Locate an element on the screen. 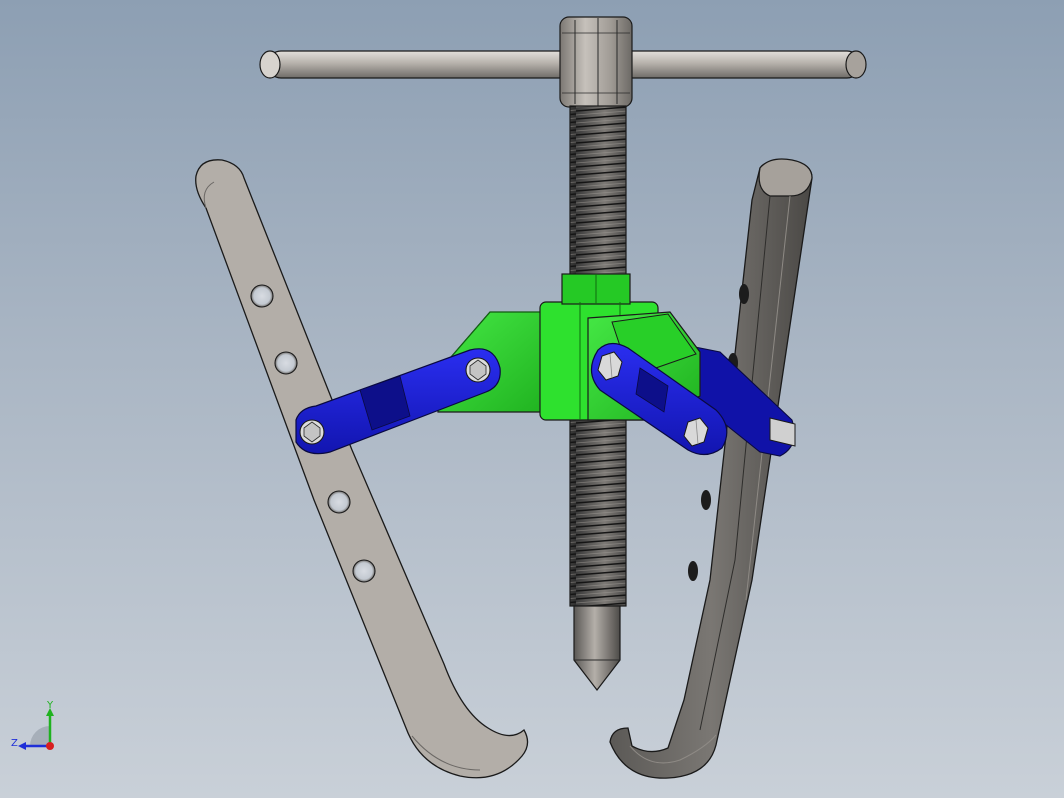 This screenshot has height=798, width=1064. bolt-left-link-top is located at coordinates (478, 370).